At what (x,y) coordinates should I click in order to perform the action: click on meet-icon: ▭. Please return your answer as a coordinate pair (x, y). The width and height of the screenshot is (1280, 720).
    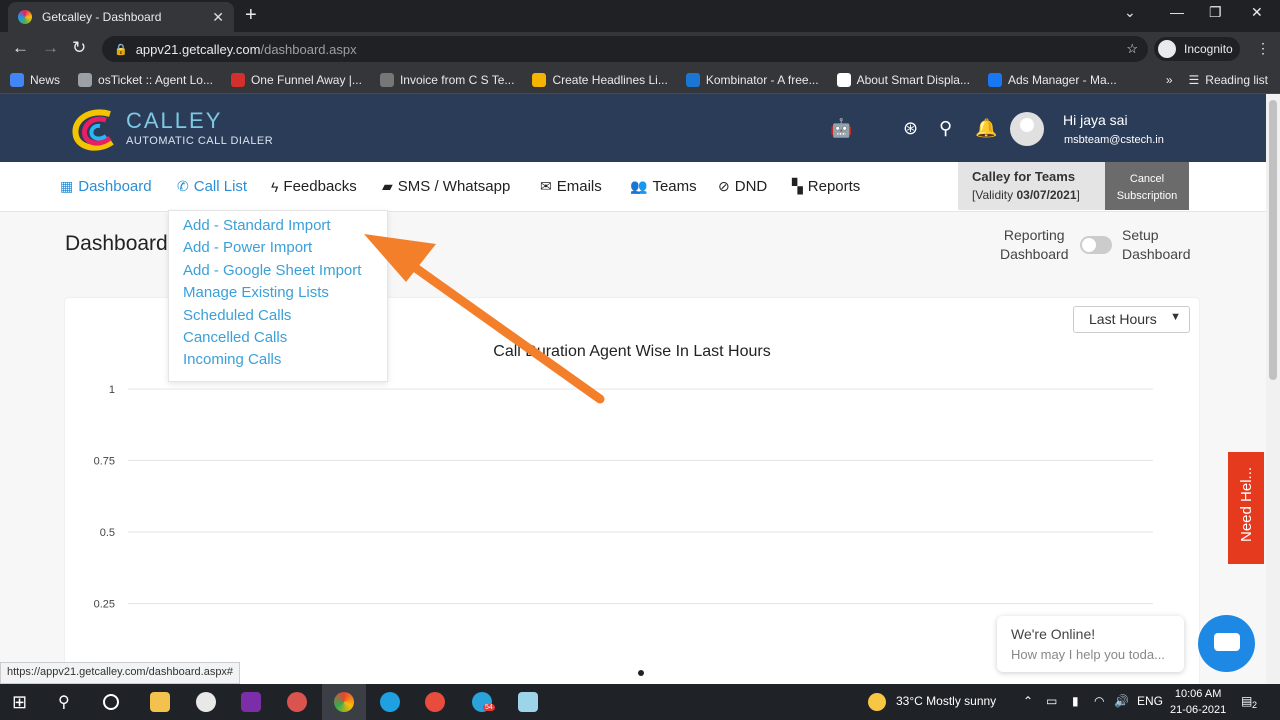
    Looking at the image, I should click on (1051, 701).